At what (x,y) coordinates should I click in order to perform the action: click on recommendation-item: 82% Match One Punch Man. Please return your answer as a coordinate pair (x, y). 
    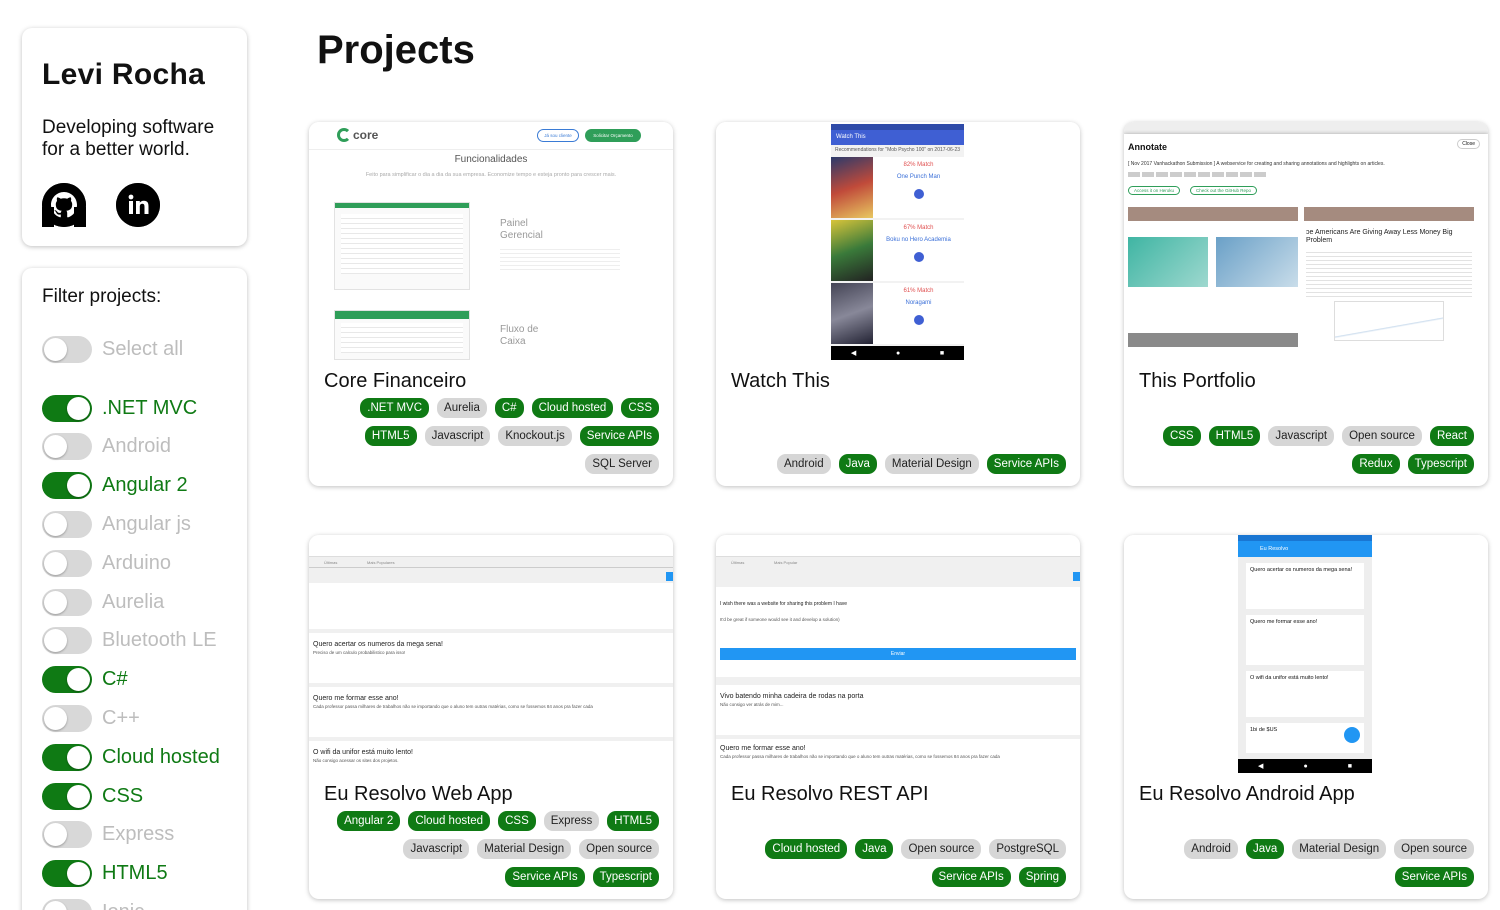
    Looking at the image, I should click on (897, 187).